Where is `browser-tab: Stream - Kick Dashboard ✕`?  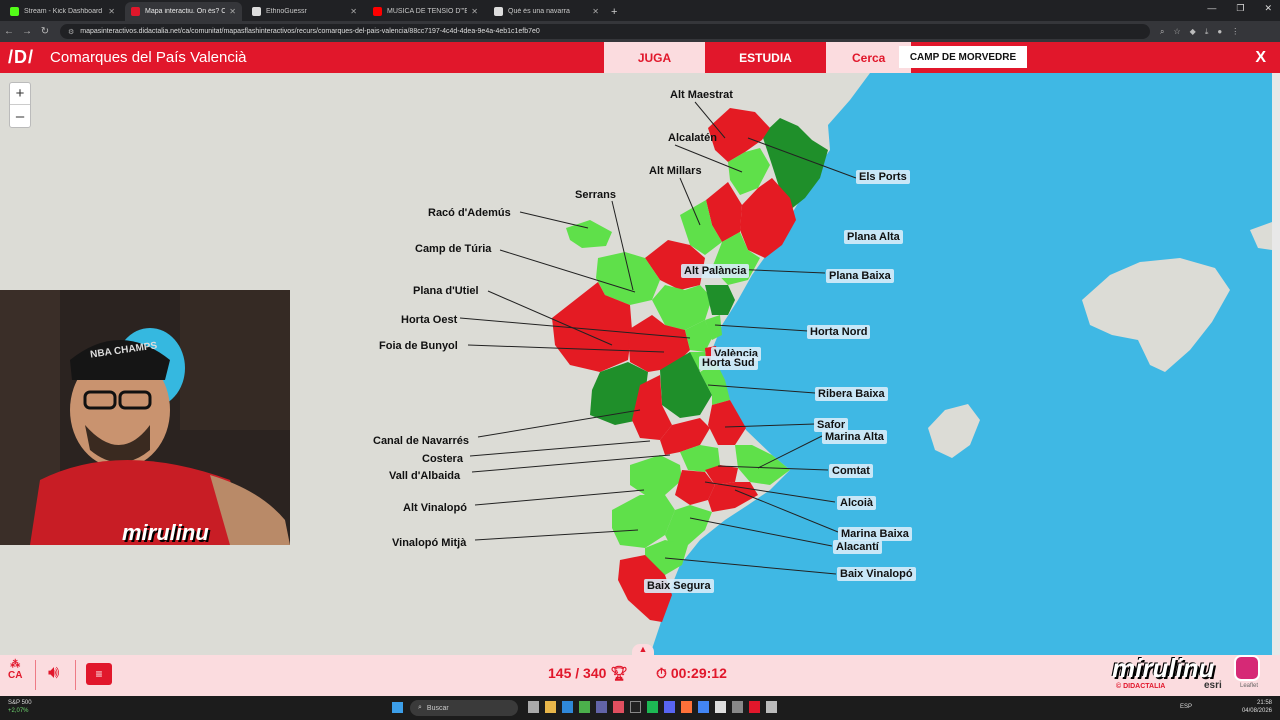 browser-tab: Stream - Kick Dashboard ✕ is located at coordinates (62, 11).